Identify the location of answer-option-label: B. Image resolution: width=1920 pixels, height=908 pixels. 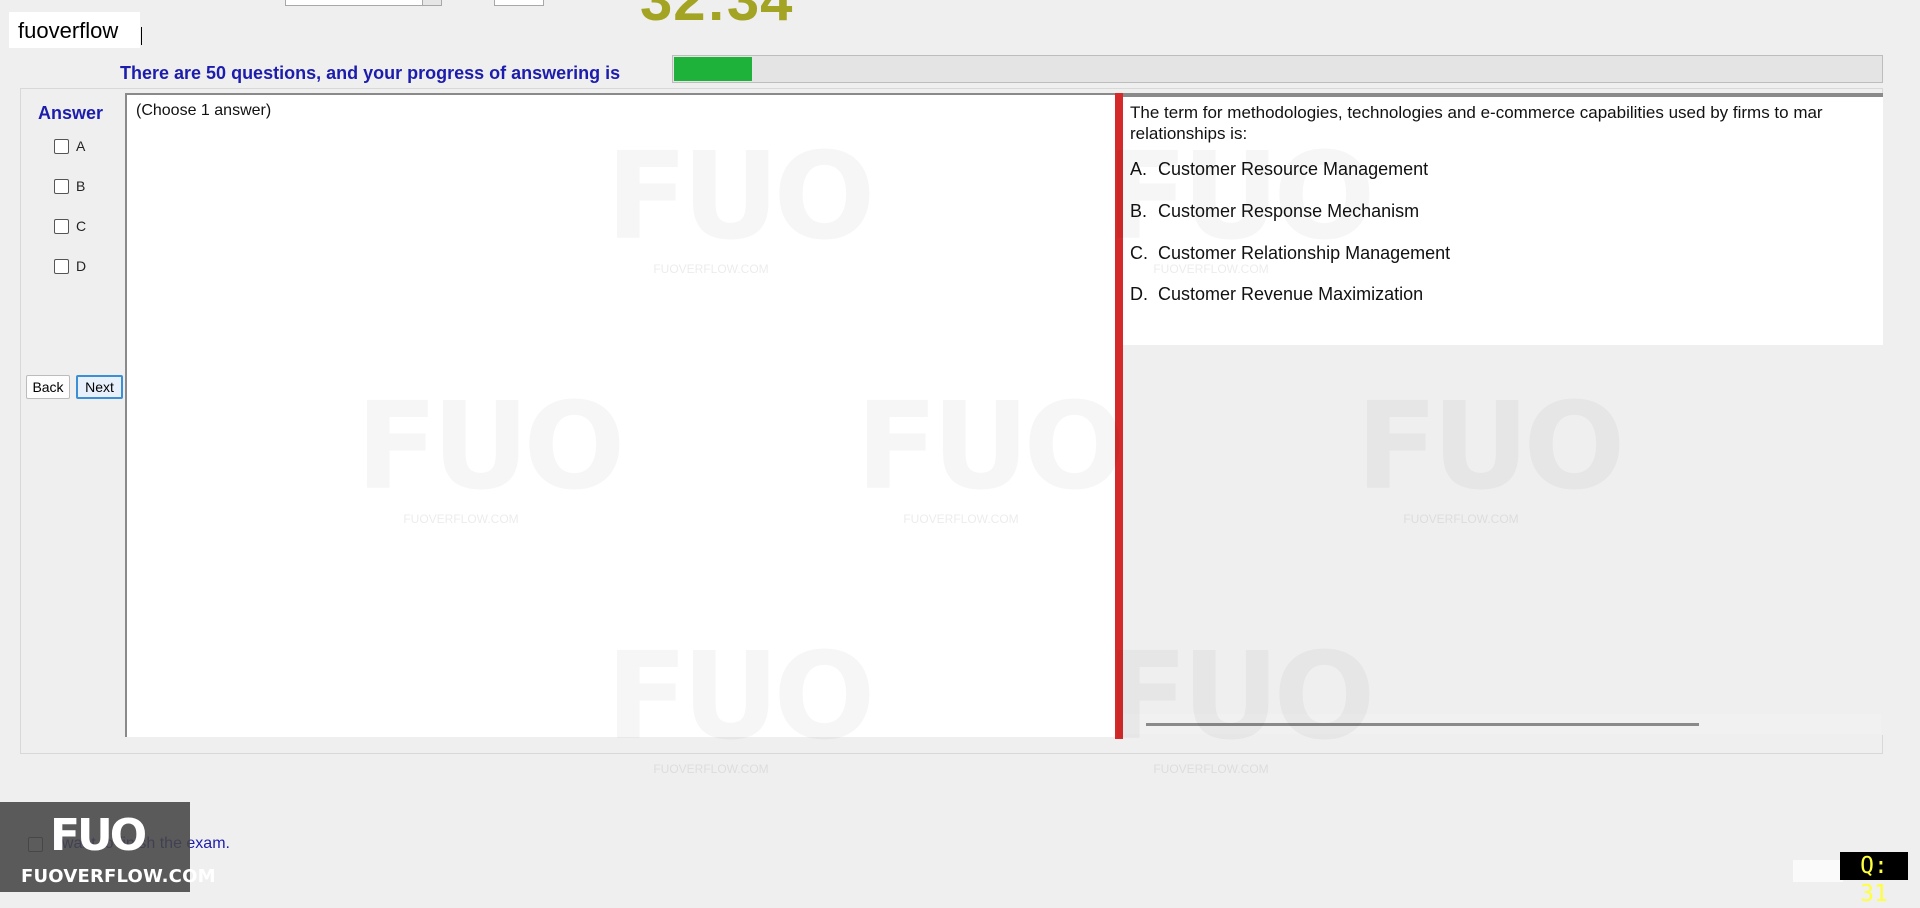
(81, 186).